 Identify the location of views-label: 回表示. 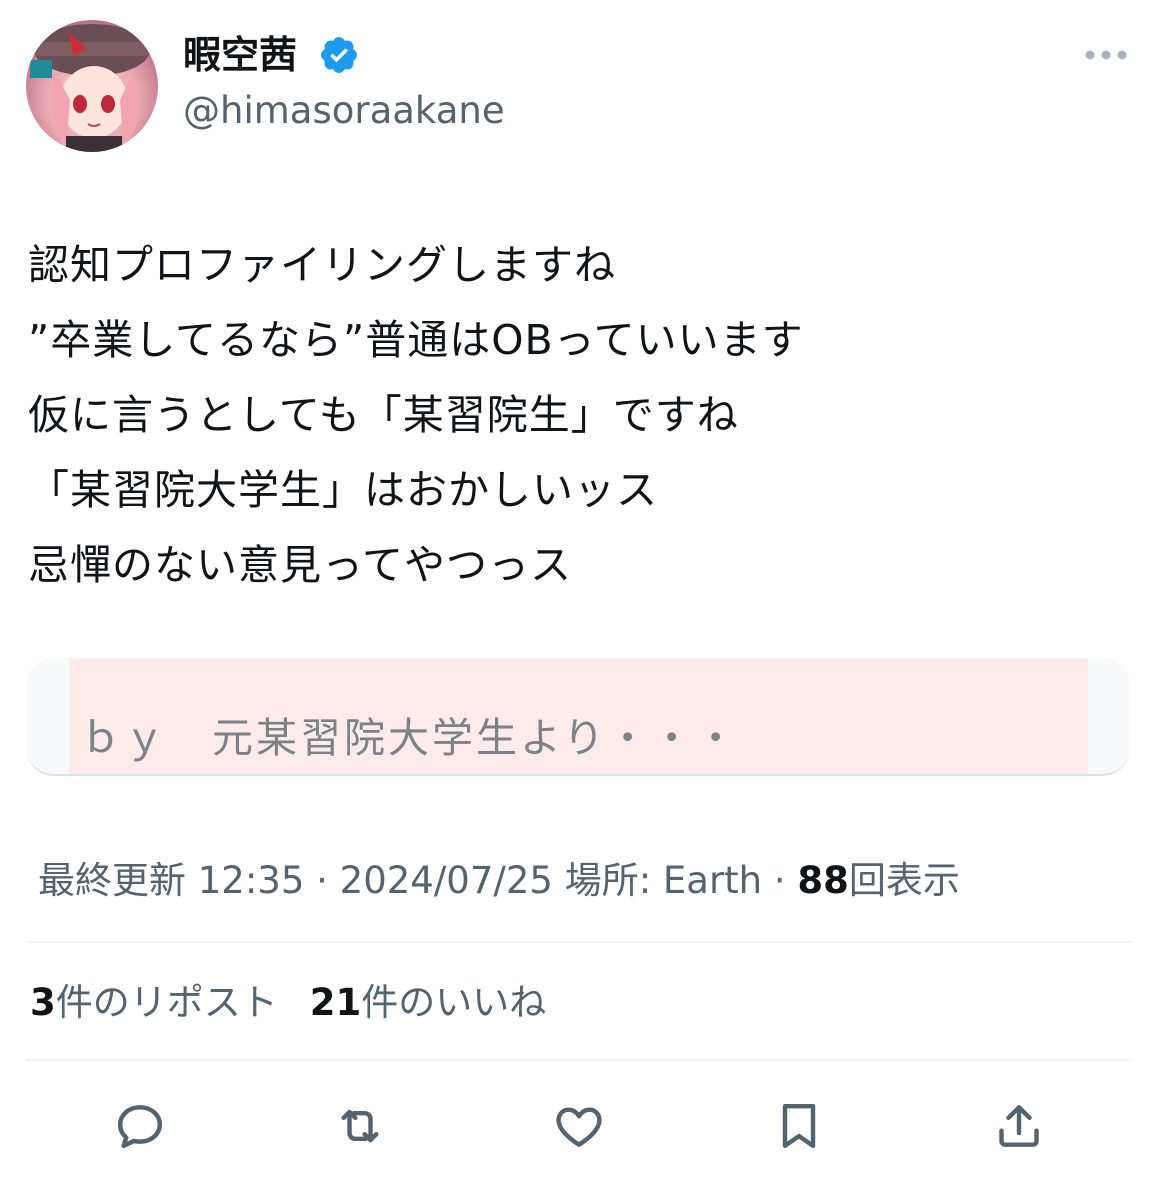
(904, 880).